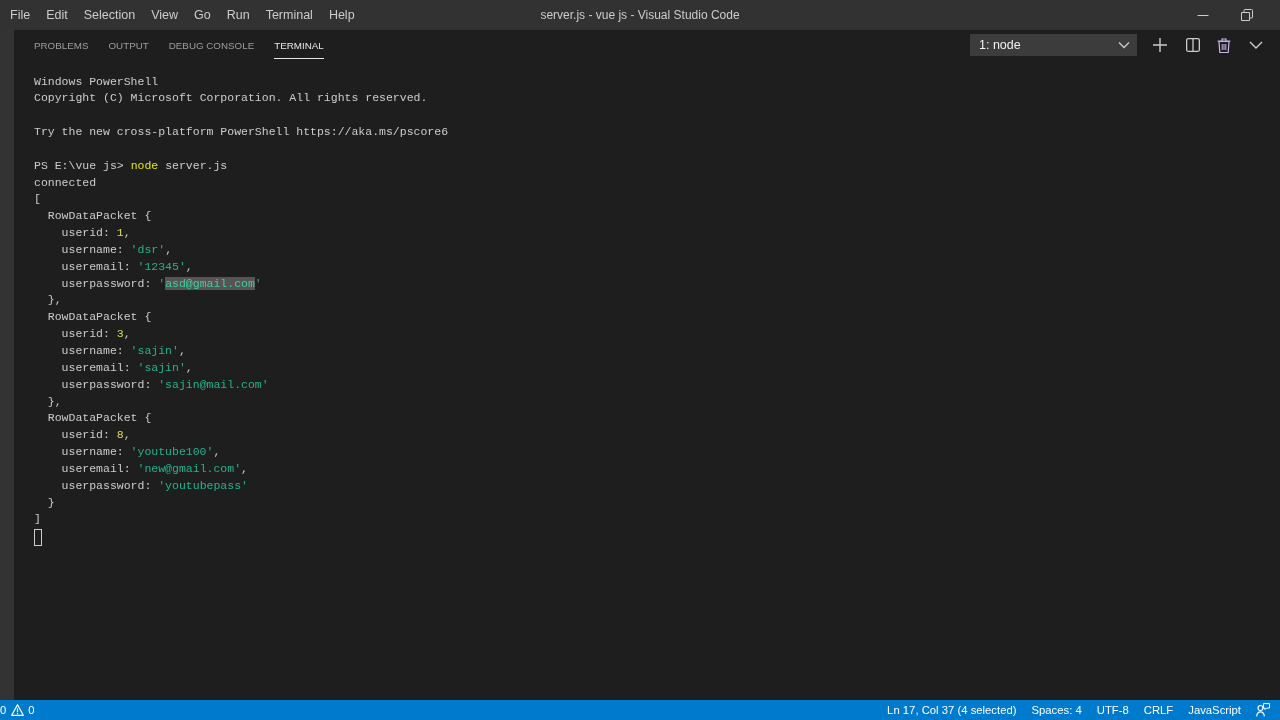 Image resolution: width=1280 pixels, height=720 pixels. Describe the element at coordinates (96, 233) in the screenshot. I see `terminal-line: userid: 1,` at that location.